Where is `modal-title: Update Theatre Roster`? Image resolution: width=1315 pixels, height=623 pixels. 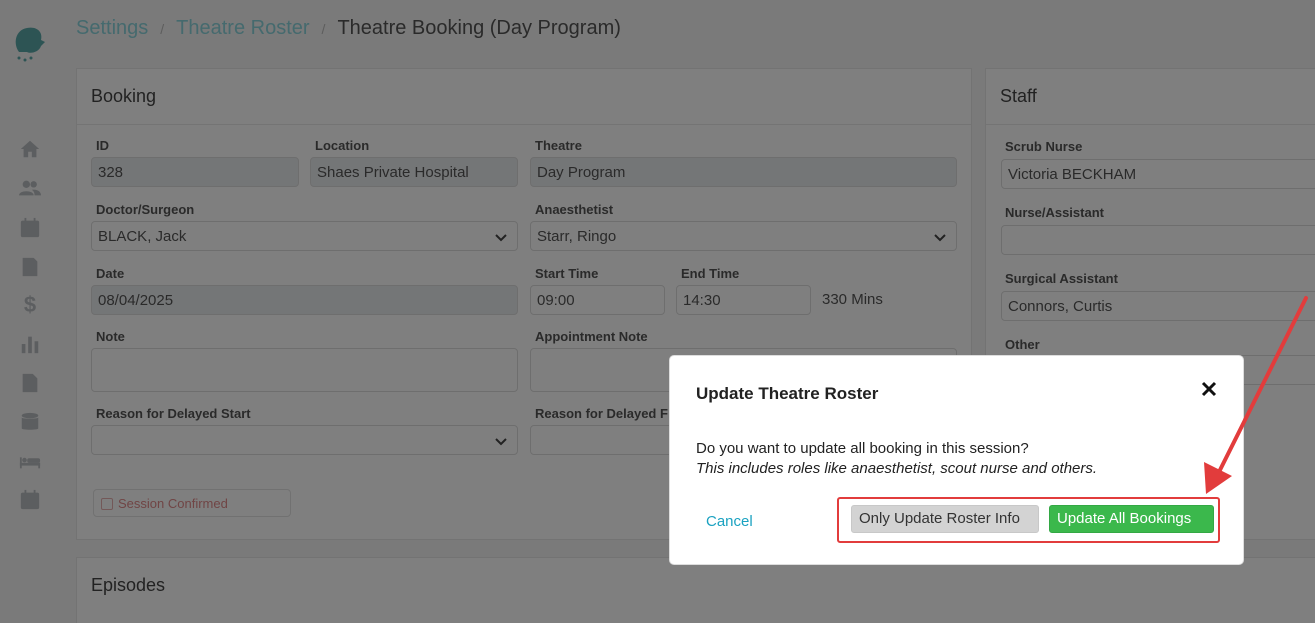
modal-title: Update Theatre Roster is located at coordinates (787, 393).